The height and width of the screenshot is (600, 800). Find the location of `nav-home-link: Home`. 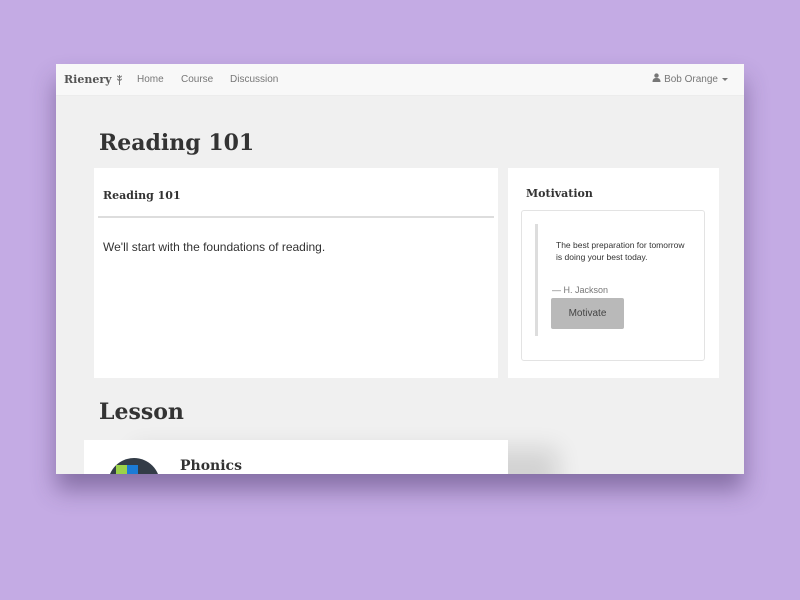

nav-home-link: Home is located at coordinates (150, 79).